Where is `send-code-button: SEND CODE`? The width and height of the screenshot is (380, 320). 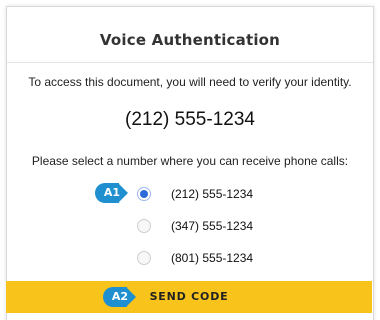 send-code-button: SEND CODE is located at coordinates (189, 297).